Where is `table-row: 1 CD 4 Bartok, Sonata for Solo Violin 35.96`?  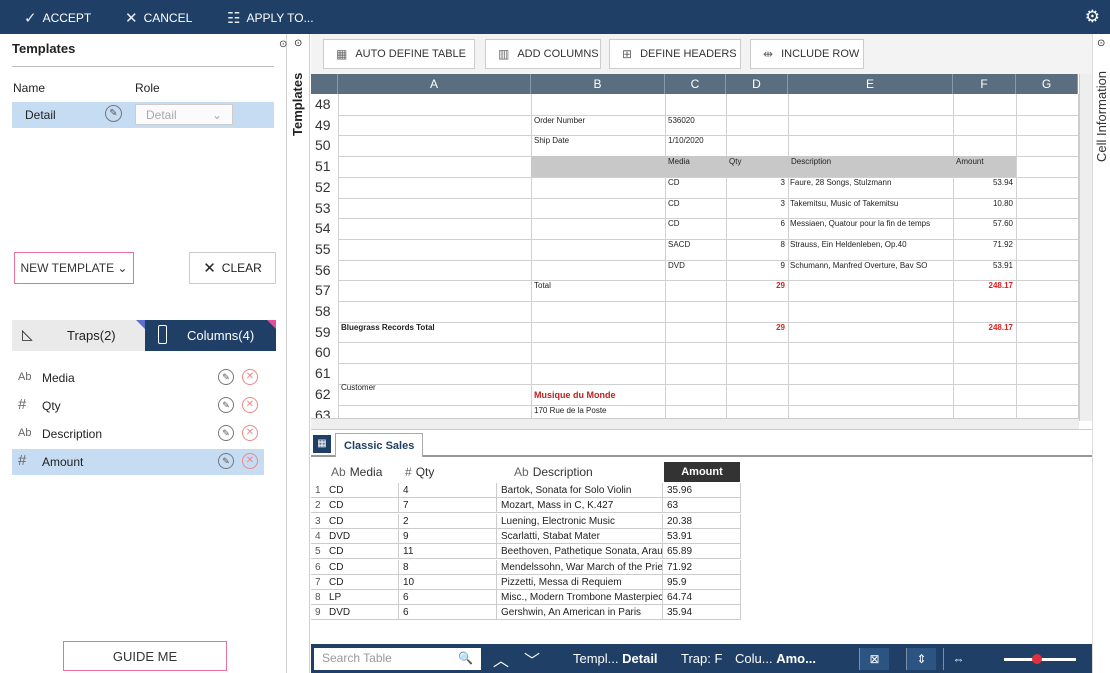
table-row: 1 CD 4 Bartok, Sonata for Solo Violin 35.96 is located at coordinates (526, 490).